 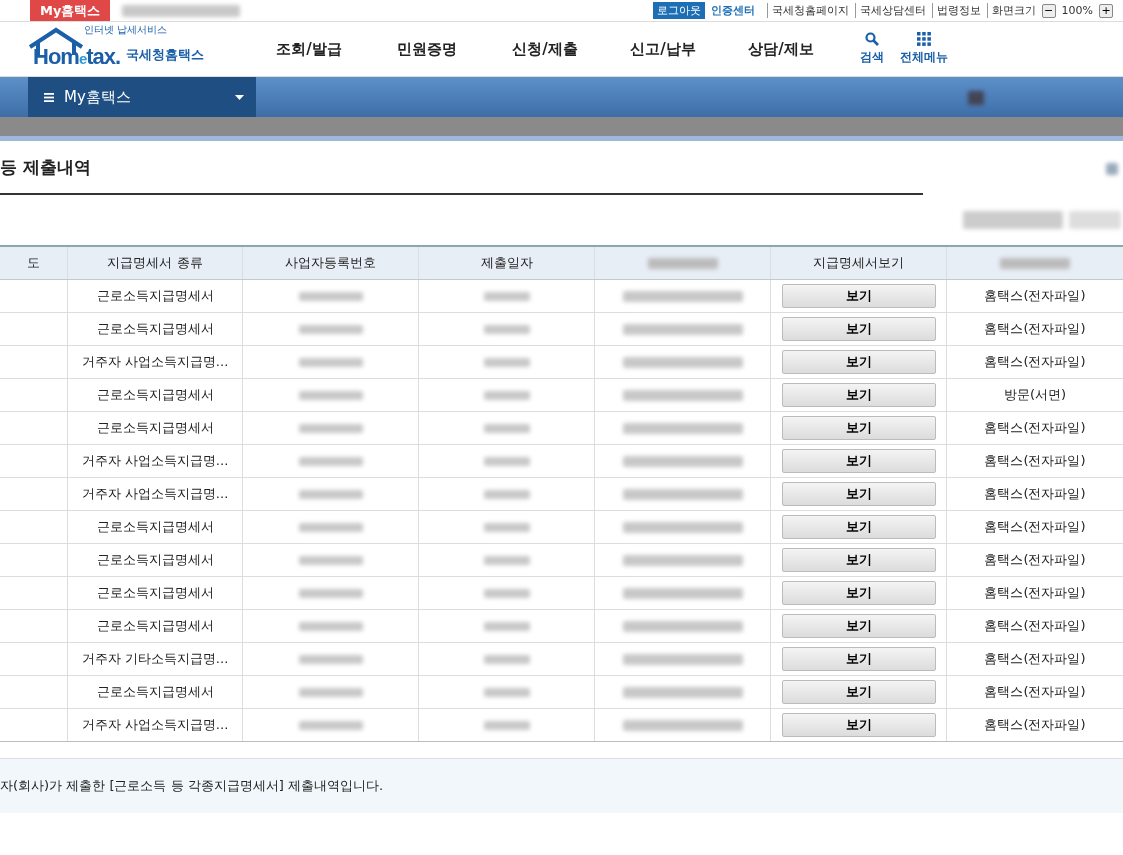 I want to click on menu-icon, so click(x=49, y=97).